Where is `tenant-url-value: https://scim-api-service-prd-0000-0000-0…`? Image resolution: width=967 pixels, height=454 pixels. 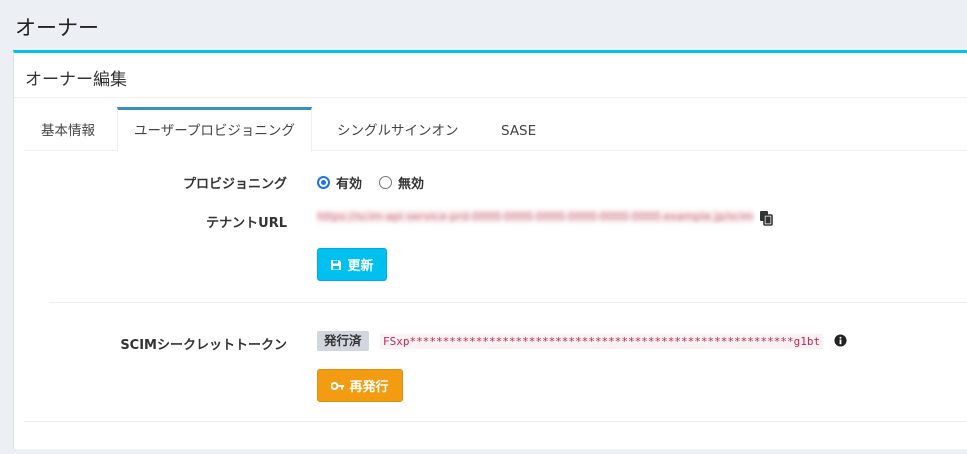
tenant-url-value: https://scim-api-service-prd-0000-0000-0… is located at coordinates (535, 216).